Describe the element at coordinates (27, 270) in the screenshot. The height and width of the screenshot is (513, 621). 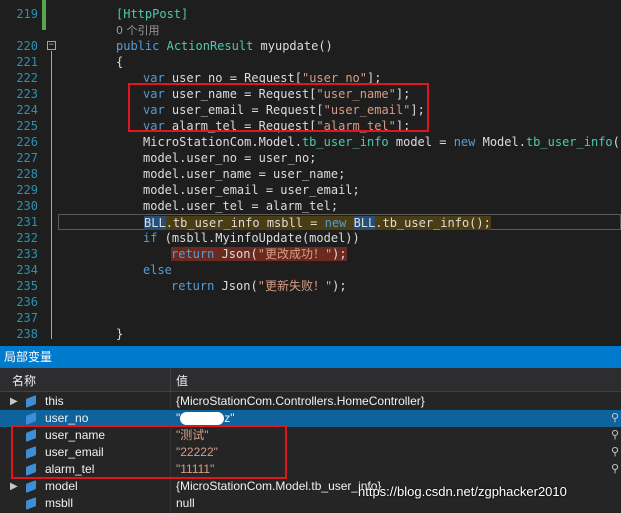
I see `line-number: 234` at that location.